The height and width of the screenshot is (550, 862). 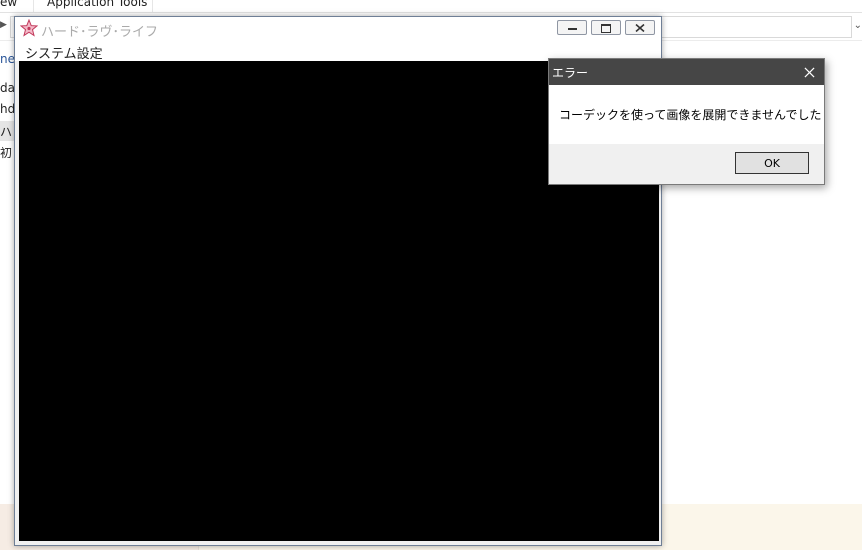 What do you see at coordinates (772, 163) in the screenshot?
I see `ok-button: OK` at bounding box center [772, 163].